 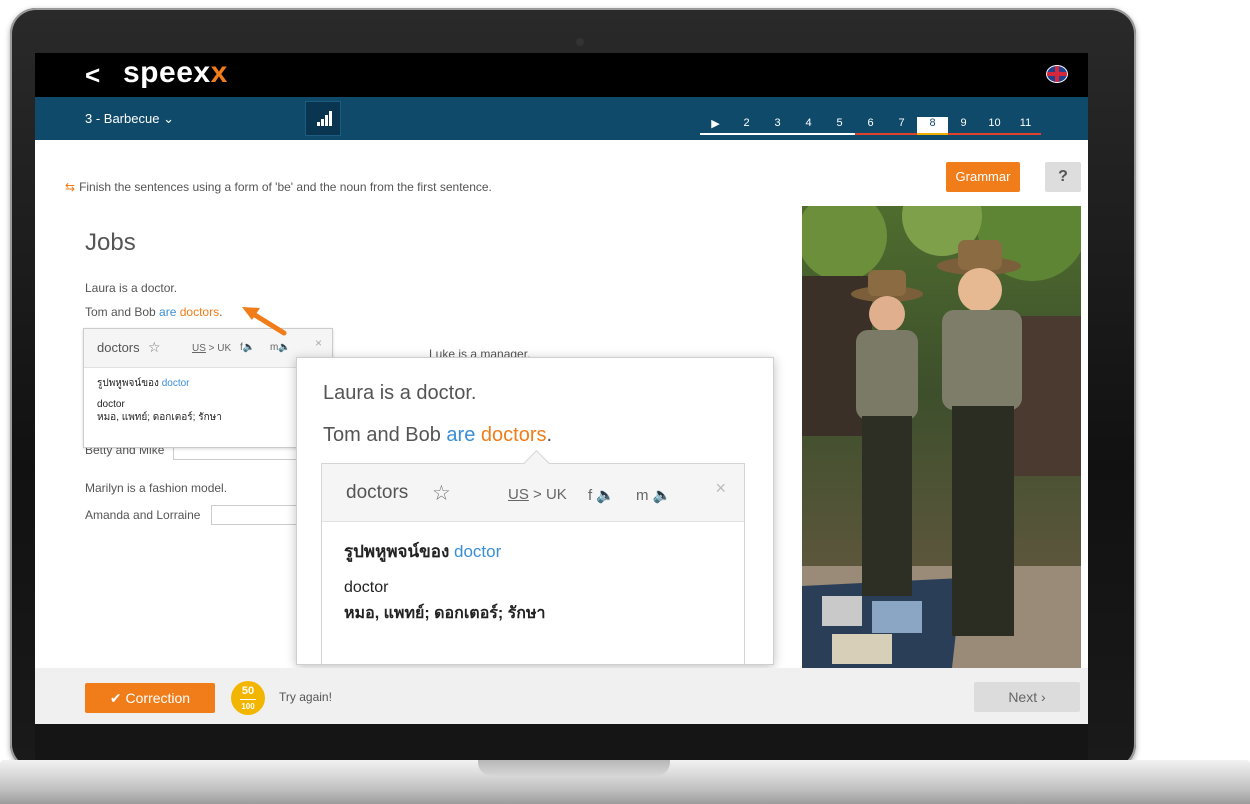 What do you see at coordinates (574, 768) in the screenshot?
I see `laptop-notch` at bounding box center [574, 768].